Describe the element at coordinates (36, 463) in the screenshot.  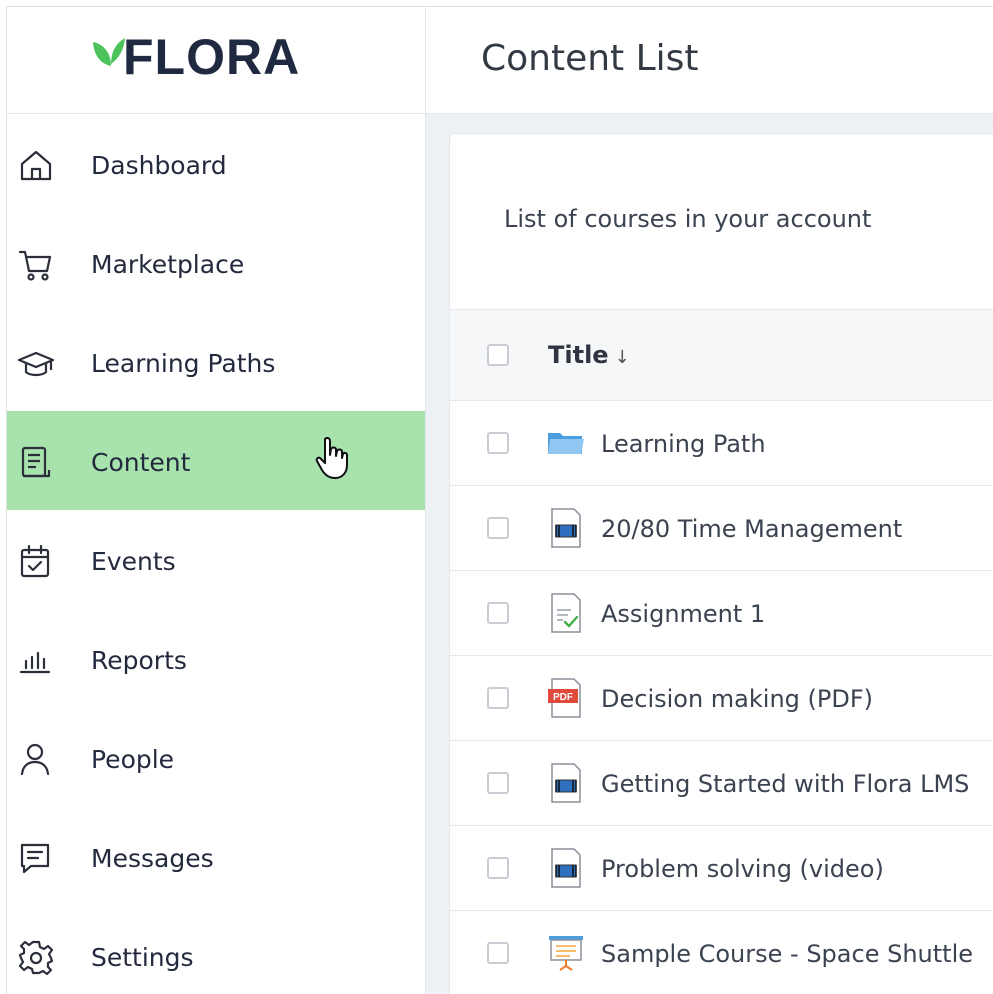
I see `content-icon` at that location.